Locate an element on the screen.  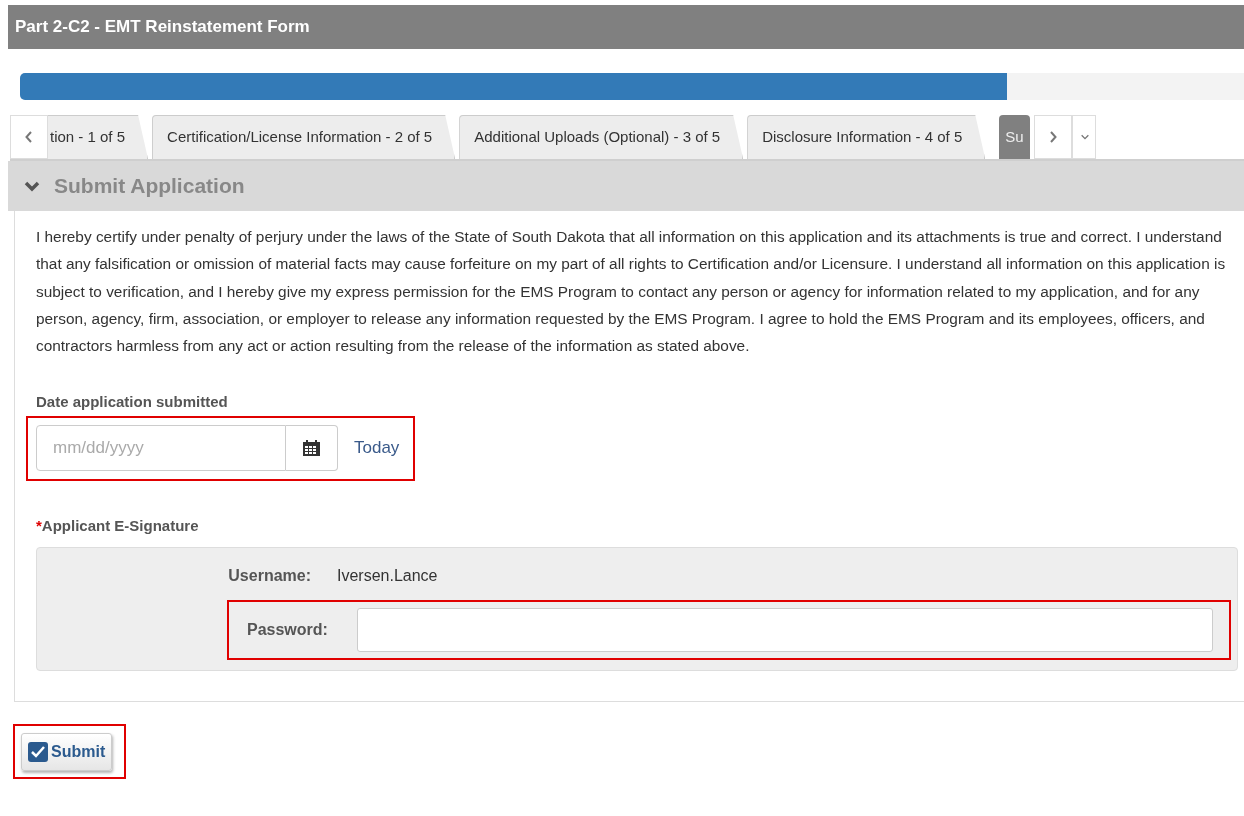
calendar-icon is located at coordinates (311, 448).